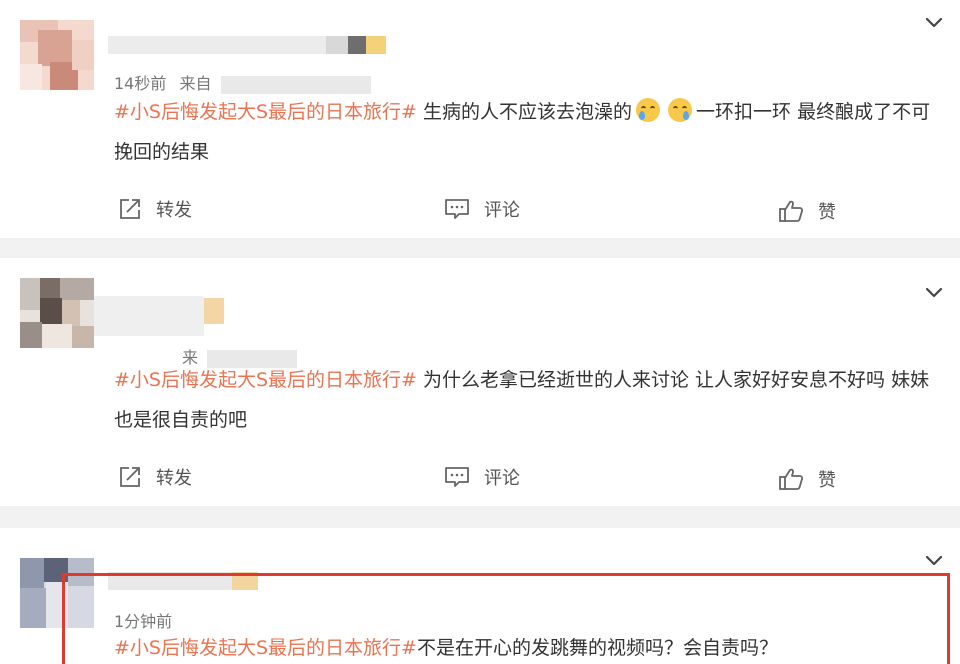 This screenshot has height=664, width=960. What do you see at coordinates (528, 112) in the screenshot?
I see `post-text: 生病的人不应该去泡澡的` at bounding box center [528, 112].